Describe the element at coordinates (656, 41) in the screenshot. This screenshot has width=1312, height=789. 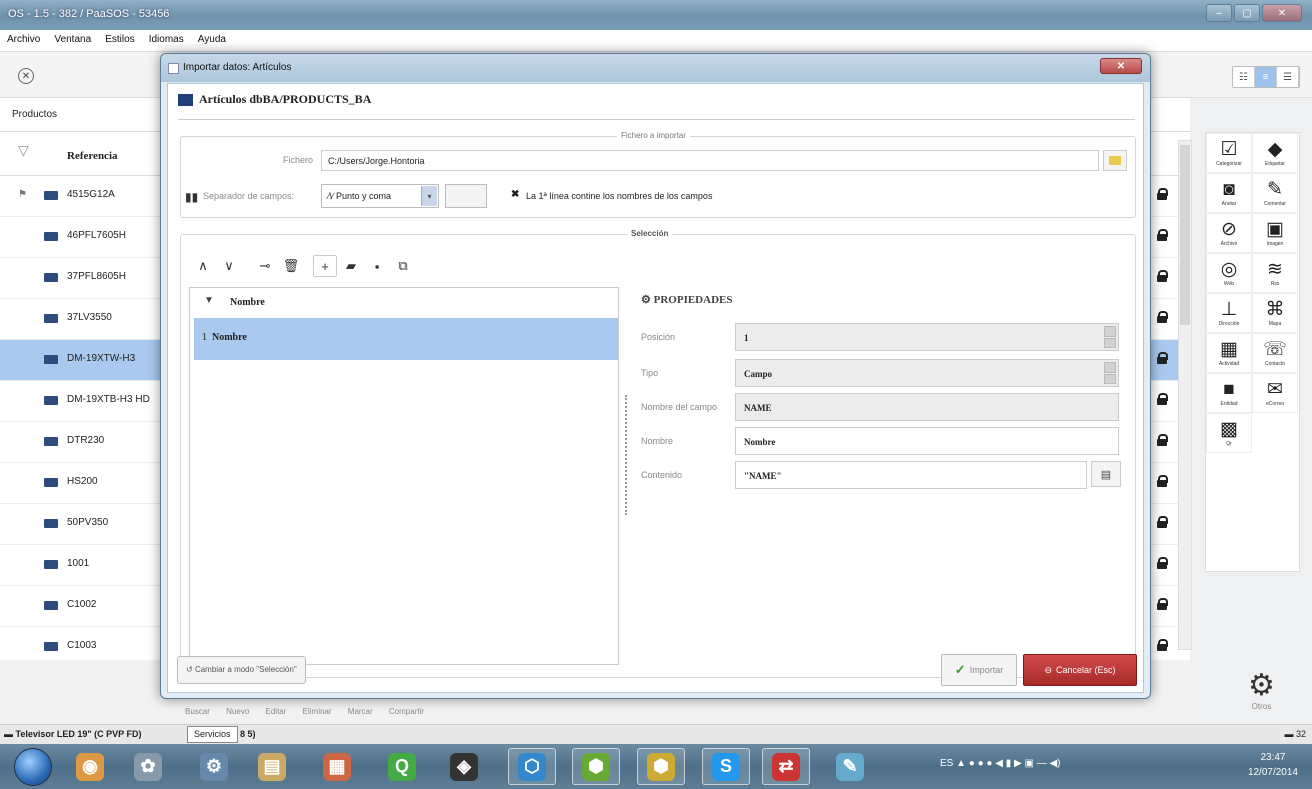
I see `menubar: Archivo Ventana Estilos Idiomas Ayuda` at that location.